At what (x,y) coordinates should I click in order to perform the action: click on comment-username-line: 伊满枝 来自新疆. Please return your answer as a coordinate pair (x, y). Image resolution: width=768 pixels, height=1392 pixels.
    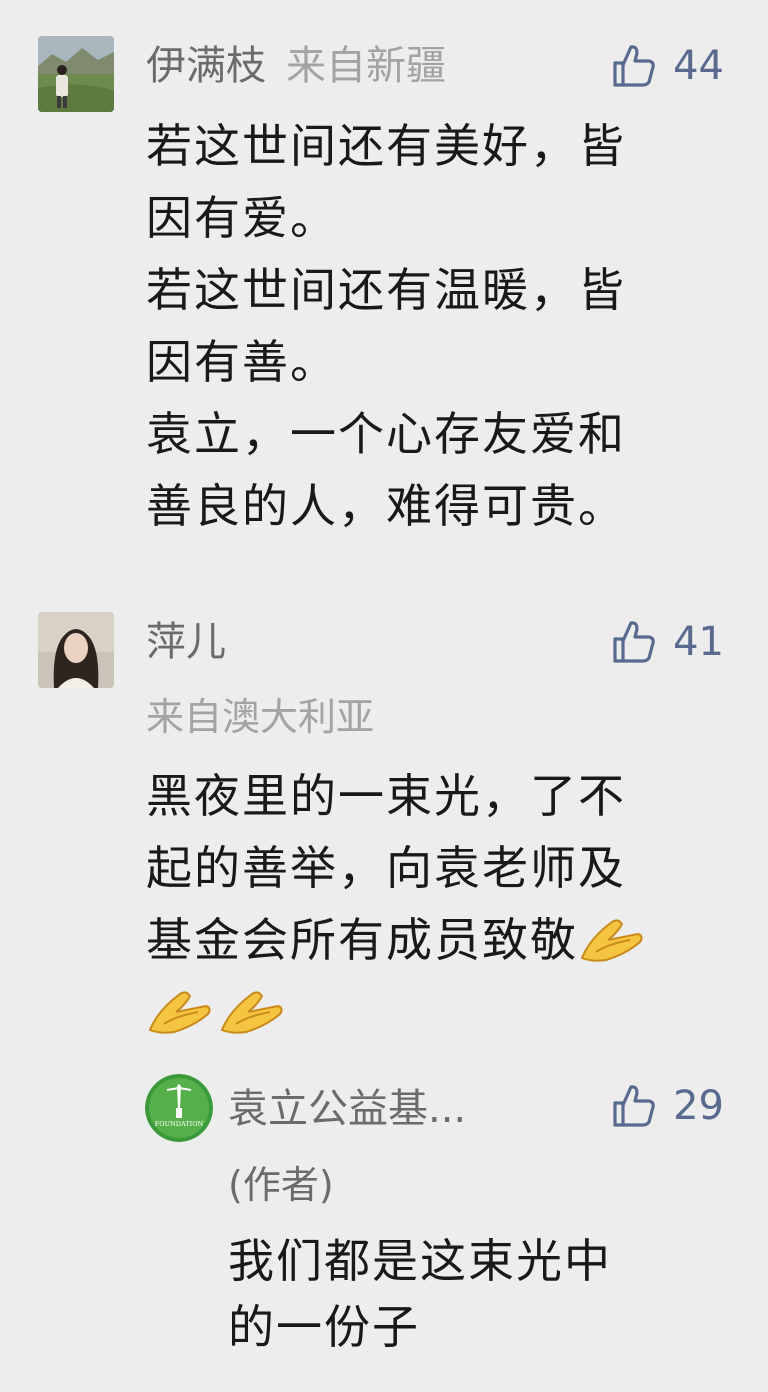
    Looking at the image, I should click on (296, 66).